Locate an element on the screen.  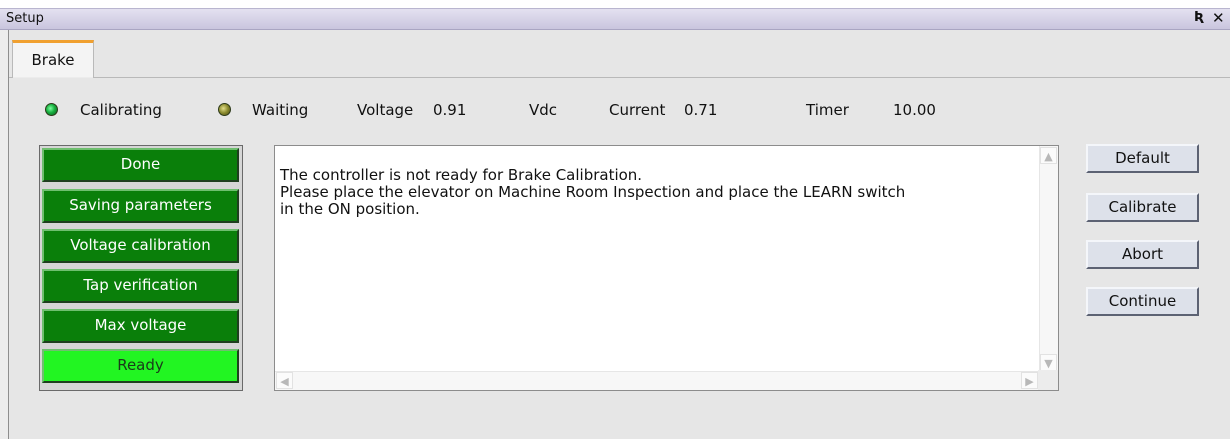
step-max-voltage: Max voltage is located at coordinates (140, 326).